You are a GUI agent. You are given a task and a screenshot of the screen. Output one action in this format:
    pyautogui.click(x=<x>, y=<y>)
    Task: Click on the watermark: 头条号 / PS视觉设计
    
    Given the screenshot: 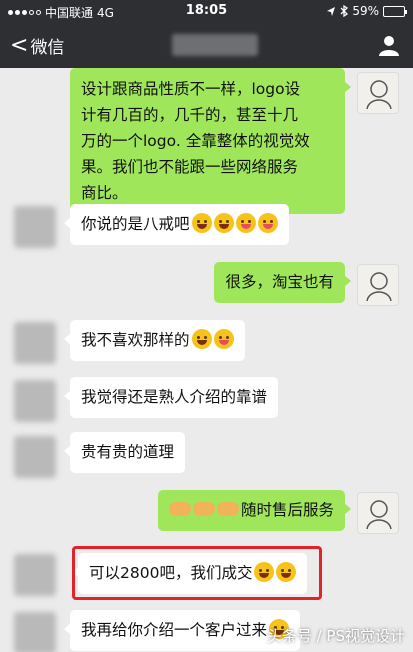 What is the action you would take?
    pyautogui.click(x=336, y=635)
    